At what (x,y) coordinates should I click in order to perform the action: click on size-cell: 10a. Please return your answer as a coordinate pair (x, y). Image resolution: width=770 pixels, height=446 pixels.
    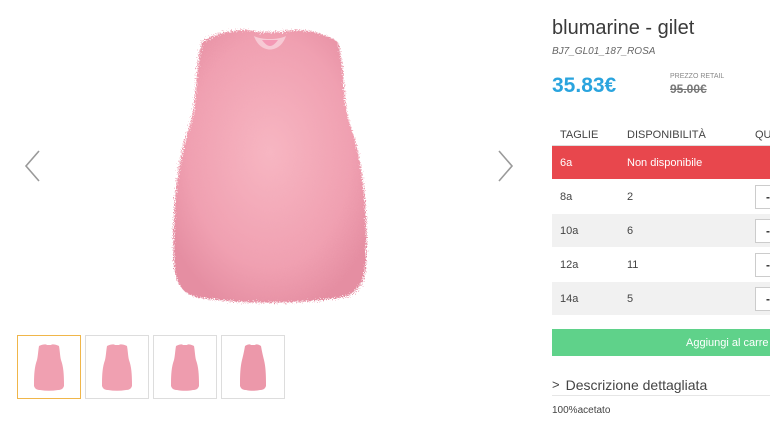
    Looking at the image, I should click on (569, 230).